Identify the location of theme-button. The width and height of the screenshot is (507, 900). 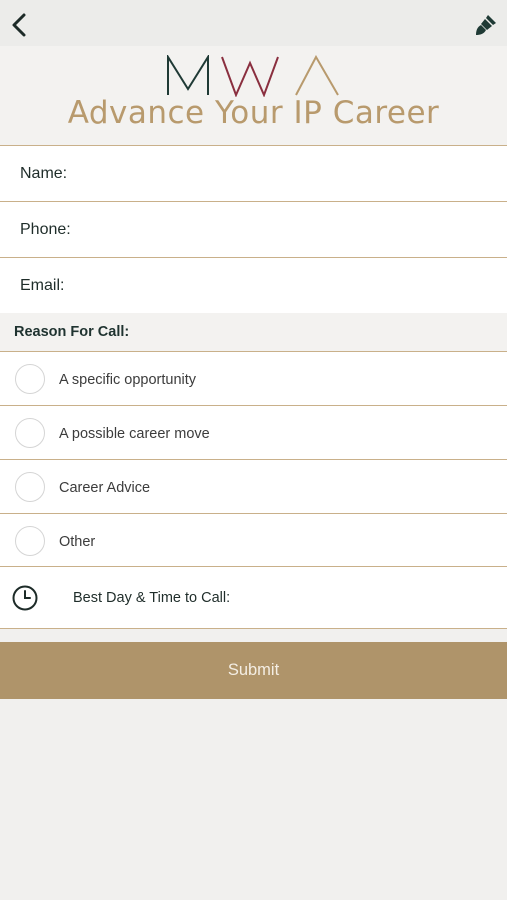
(486, 25).